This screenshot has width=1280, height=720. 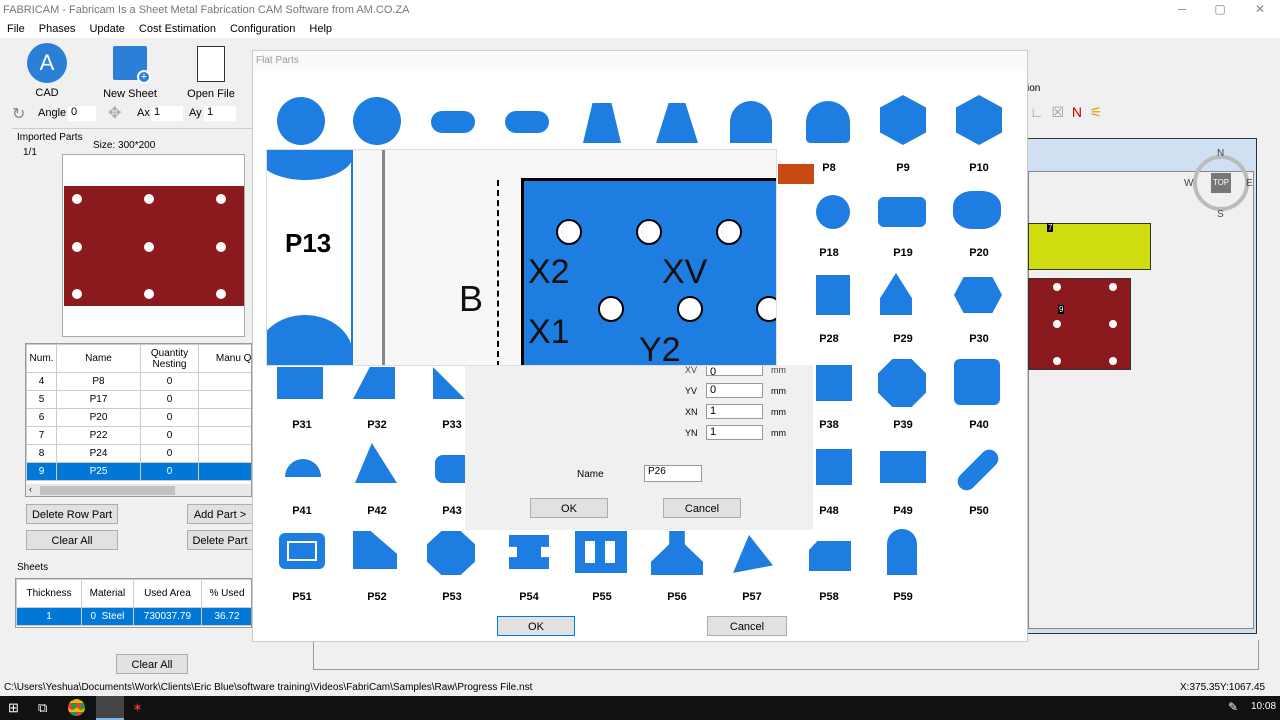 What do you see at coordinates (376, 463) in the screenshot?
I see `part-shape-p42` at bounding box center [376, 463].